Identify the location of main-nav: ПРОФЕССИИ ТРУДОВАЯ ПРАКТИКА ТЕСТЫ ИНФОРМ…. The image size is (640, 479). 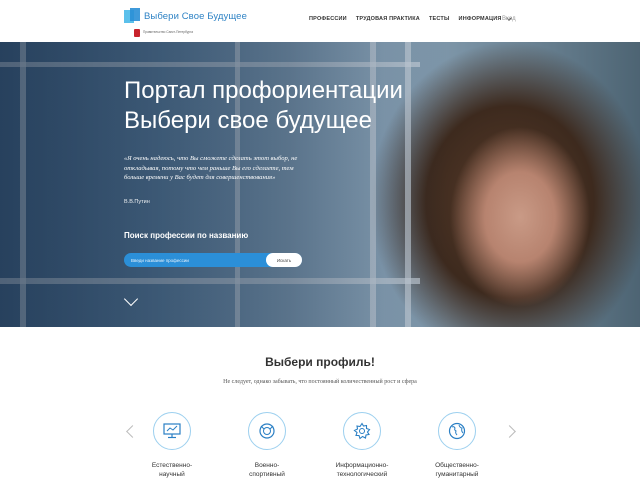
(414, 18).